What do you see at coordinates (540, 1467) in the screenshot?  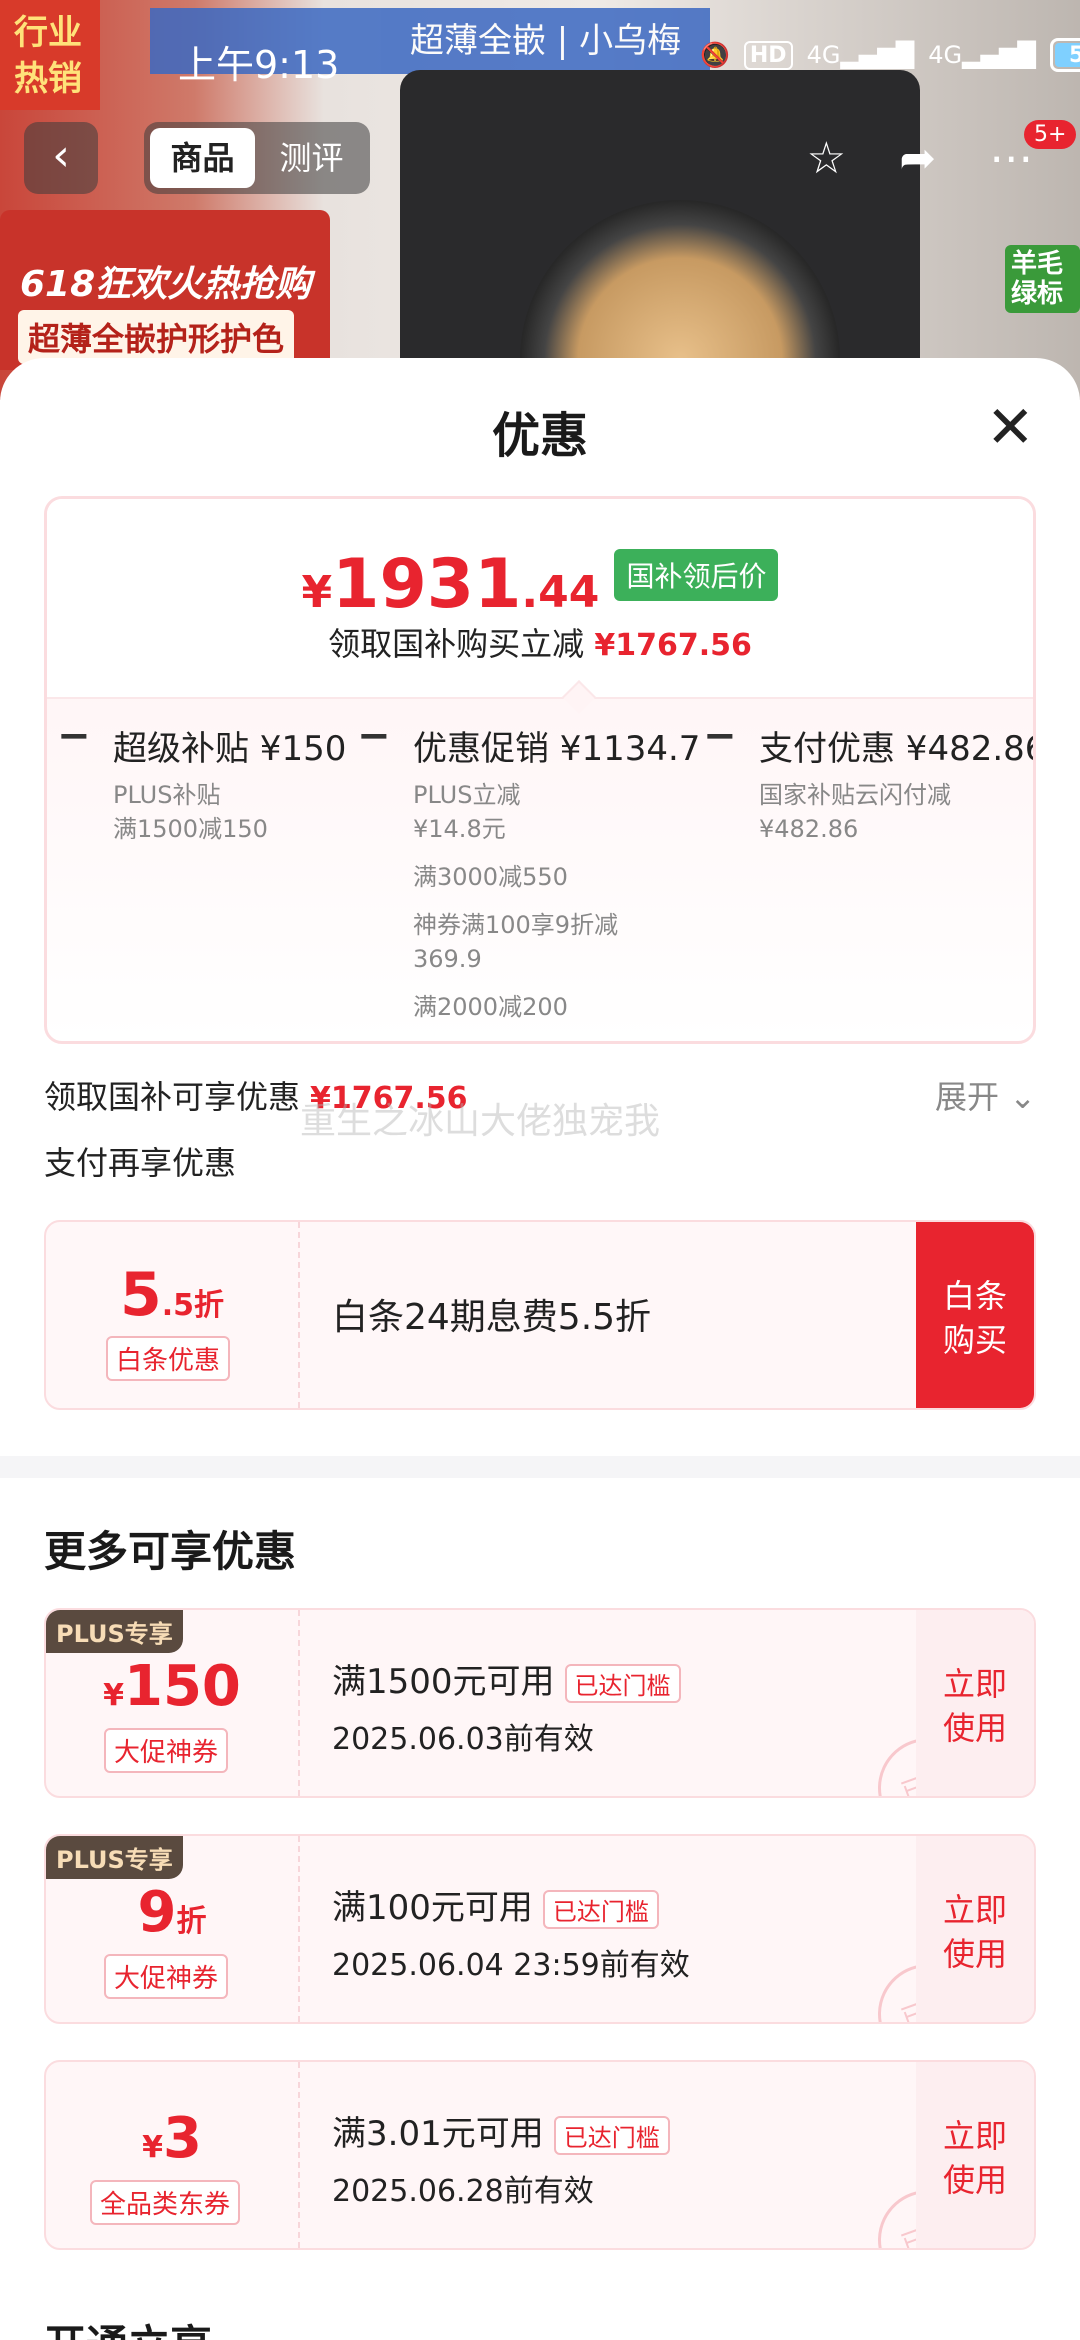 I see `section-divider` at bounding box center [540, 1467].